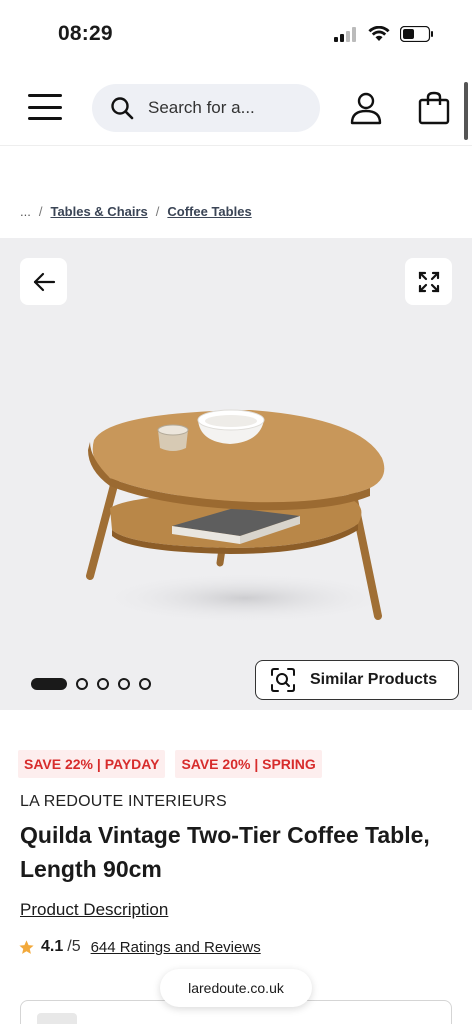  What do you see at coordinates (26, 946) in the screenshot?
I see `star-icon` at bounding box center [26, 946].